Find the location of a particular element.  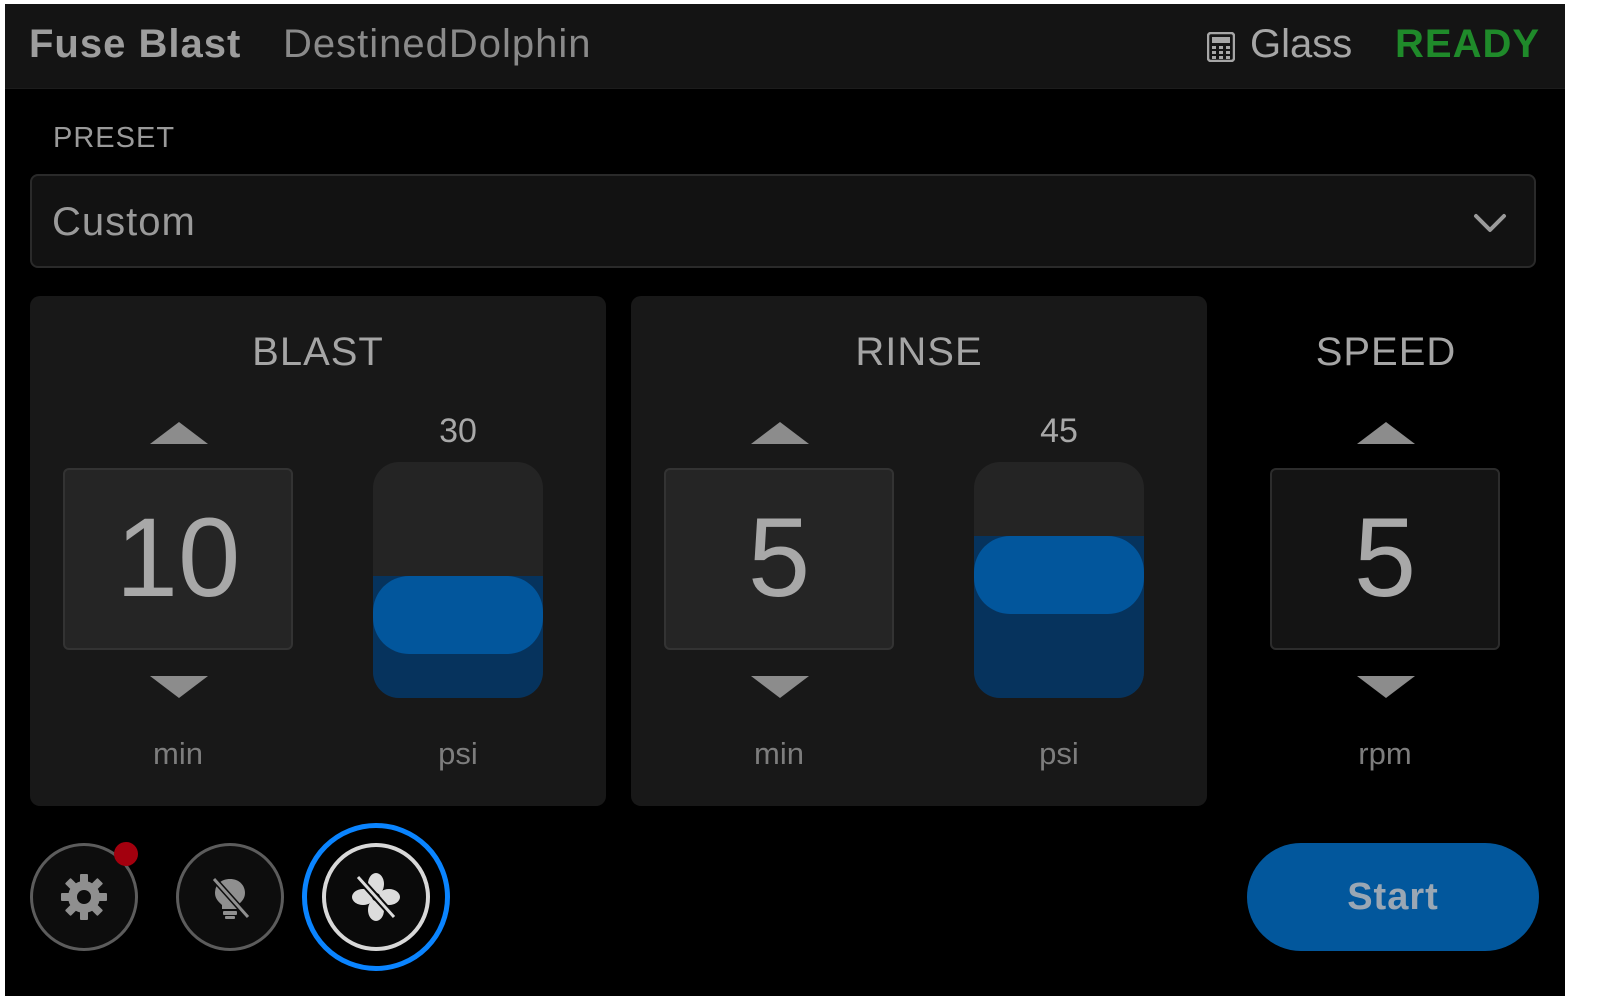

blast-time-increase-button is located at coordinates (179, 433).